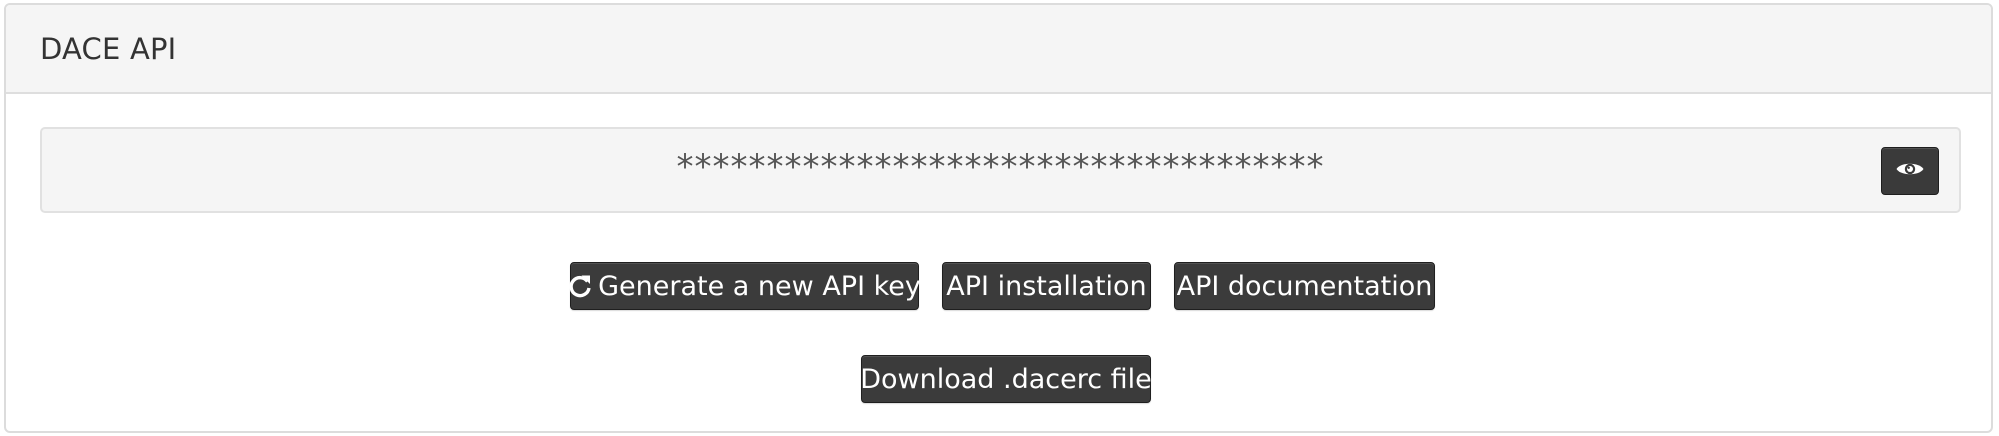 The width and height of the screenshot is (1999, 436). Describe the element at coordinates (580, 286) in the screenshot. I see `refresh-icon` at that location.